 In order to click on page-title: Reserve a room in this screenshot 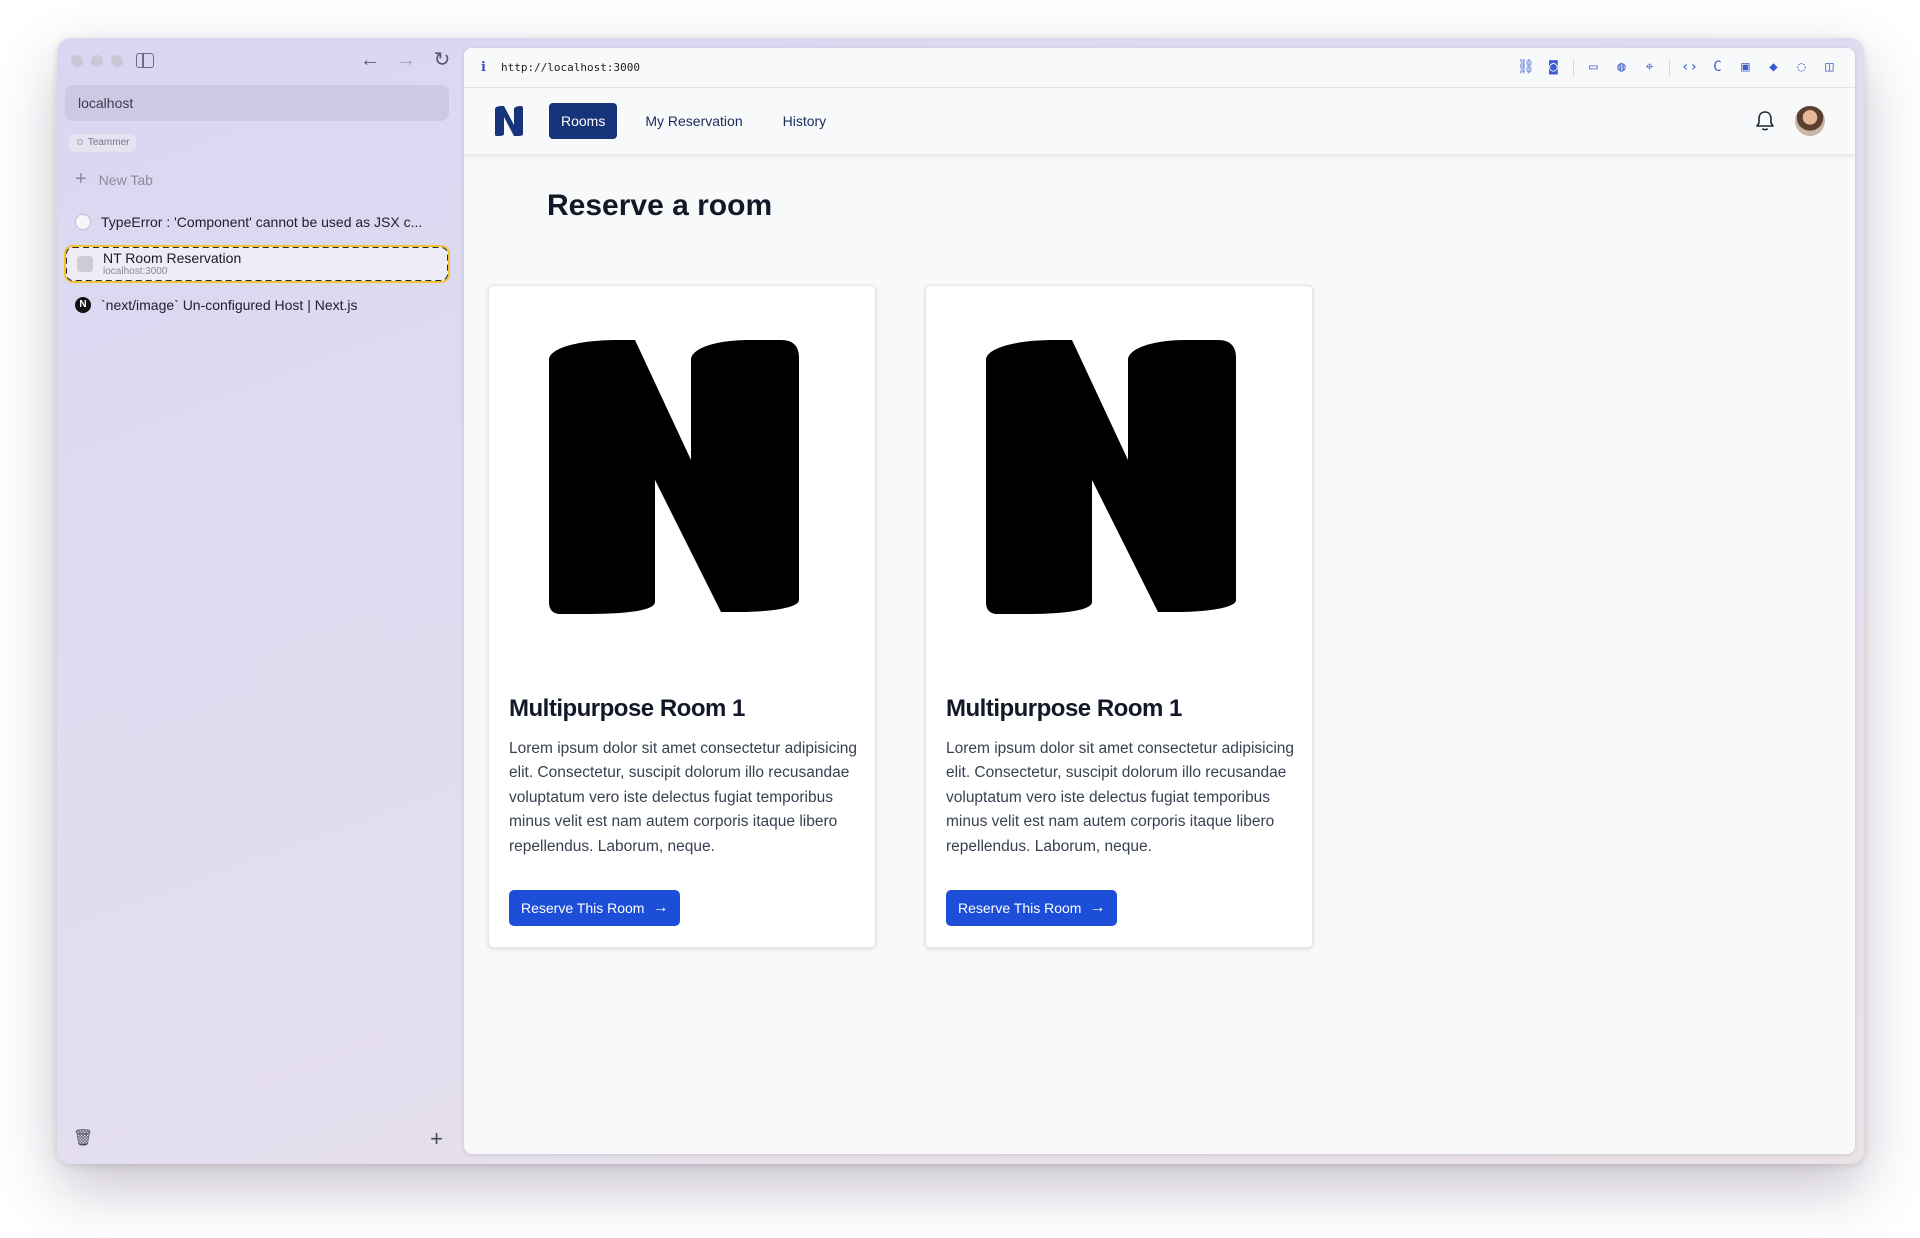, I will do `click(660, 205)`.